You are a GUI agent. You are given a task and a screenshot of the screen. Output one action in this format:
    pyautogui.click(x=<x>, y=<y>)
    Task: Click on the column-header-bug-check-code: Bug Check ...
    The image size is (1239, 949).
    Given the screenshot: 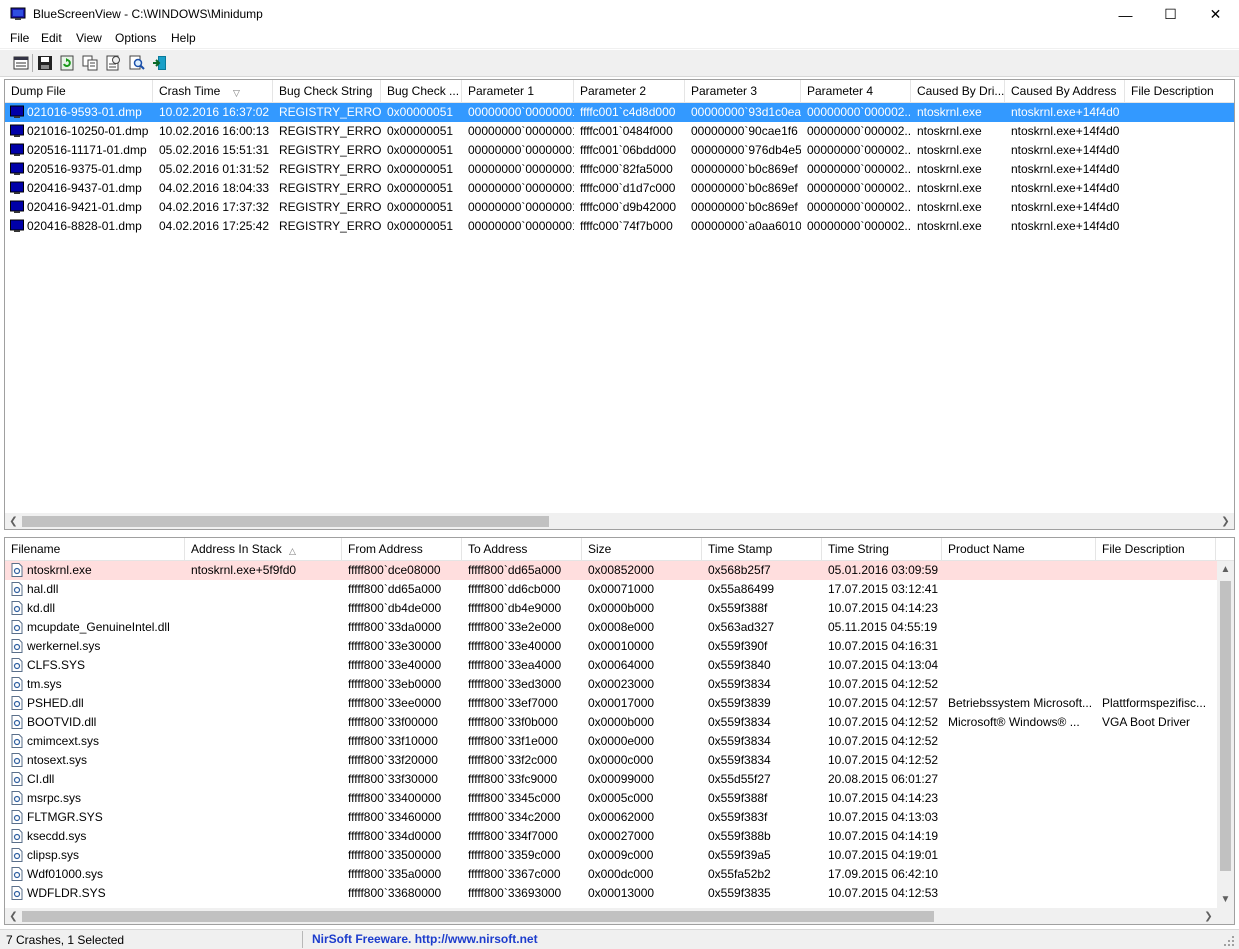 What is the action you would take?
    pyautogui.click(x=421, y=91)
    